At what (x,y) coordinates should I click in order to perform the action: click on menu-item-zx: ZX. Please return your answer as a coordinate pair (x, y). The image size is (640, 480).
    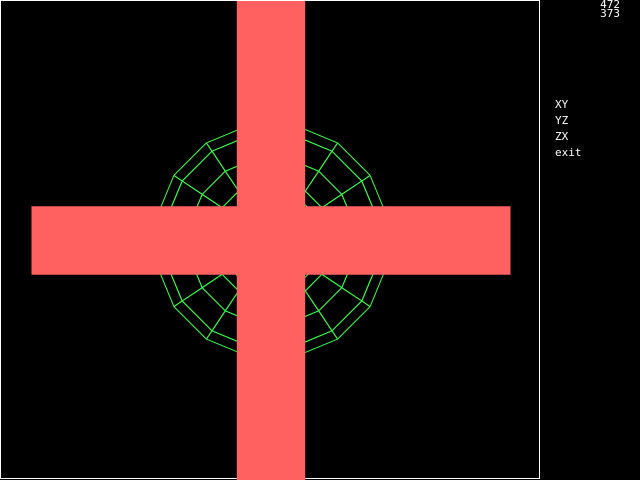
    Looking at the image, I should click on (568, 138).